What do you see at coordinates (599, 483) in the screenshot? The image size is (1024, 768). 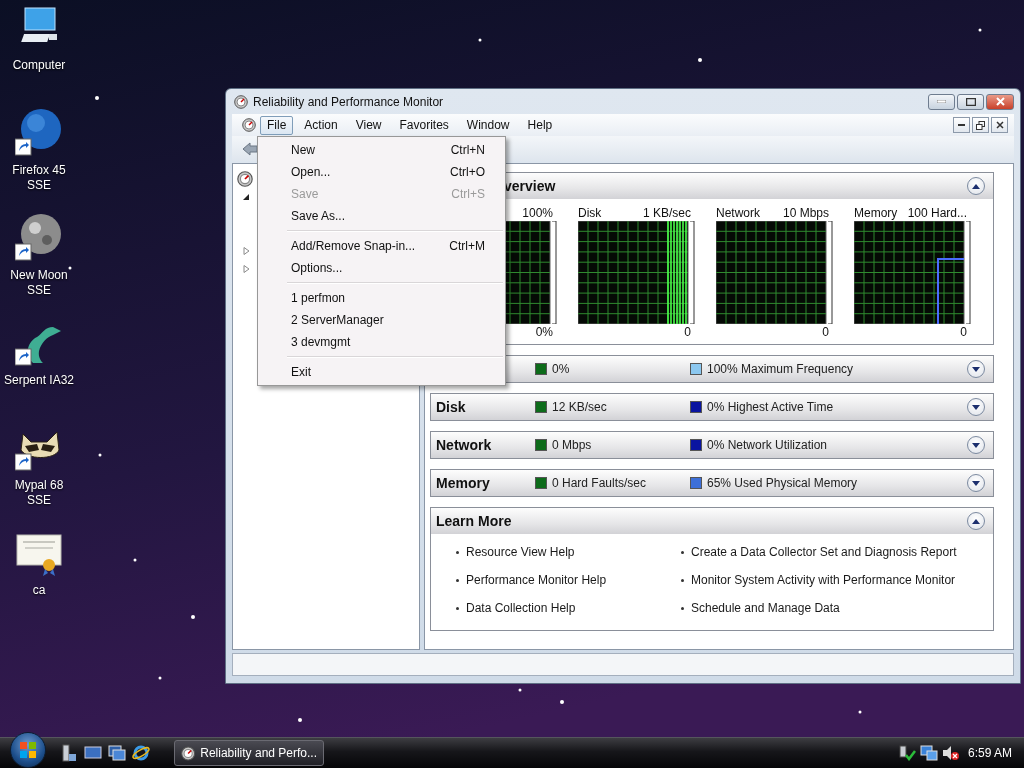 I see `resource-value: 0 Hard Faults/sec` at bounding box center [599, 483].